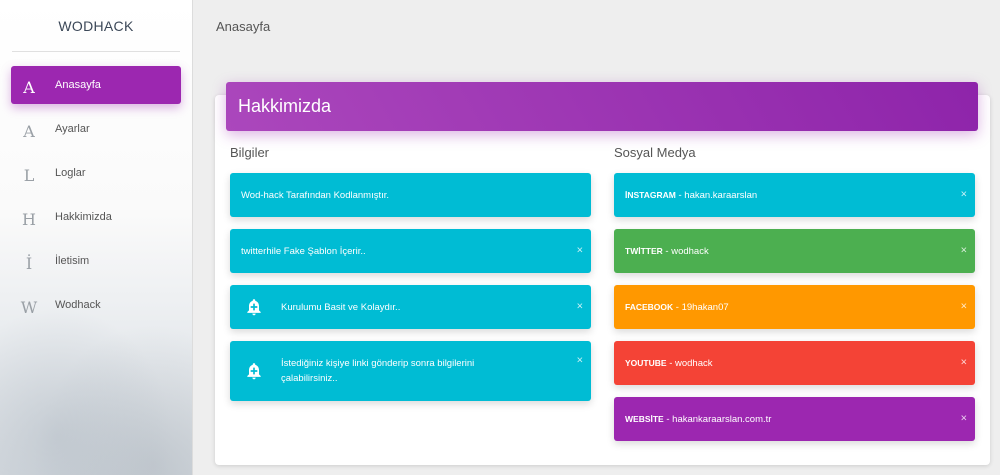 The height and width of the screenshot is (475, 1000). I want to click on wodhack-icon: W, so click(29, 307).